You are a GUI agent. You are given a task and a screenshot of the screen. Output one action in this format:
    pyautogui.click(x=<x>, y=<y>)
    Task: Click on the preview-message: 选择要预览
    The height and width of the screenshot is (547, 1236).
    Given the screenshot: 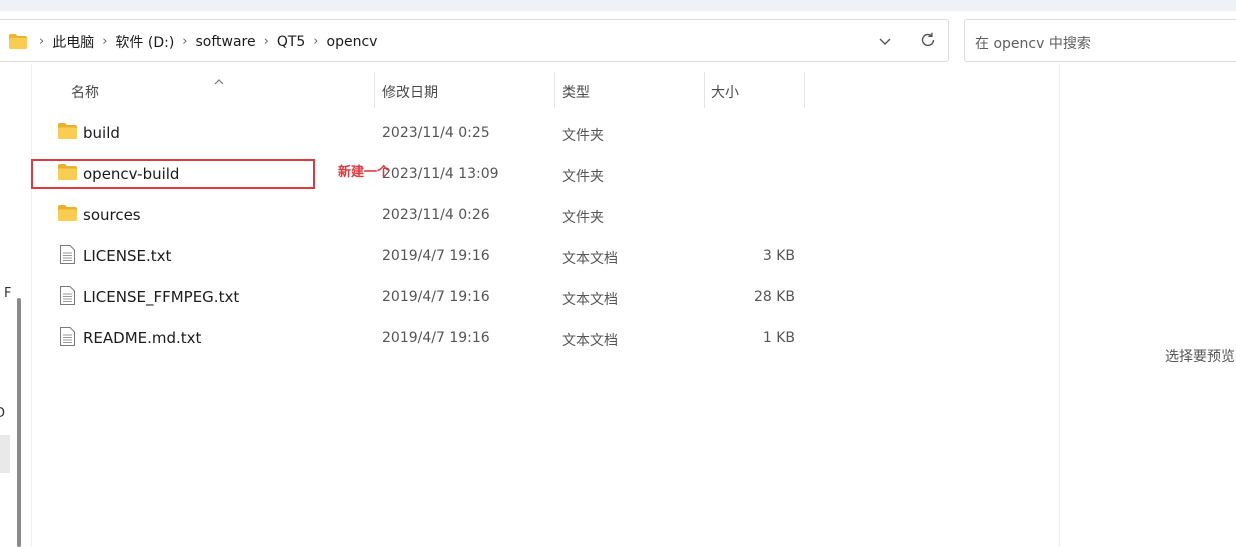 What is the action you would take?
    pyautogui.click(x=1200, y=357)
    